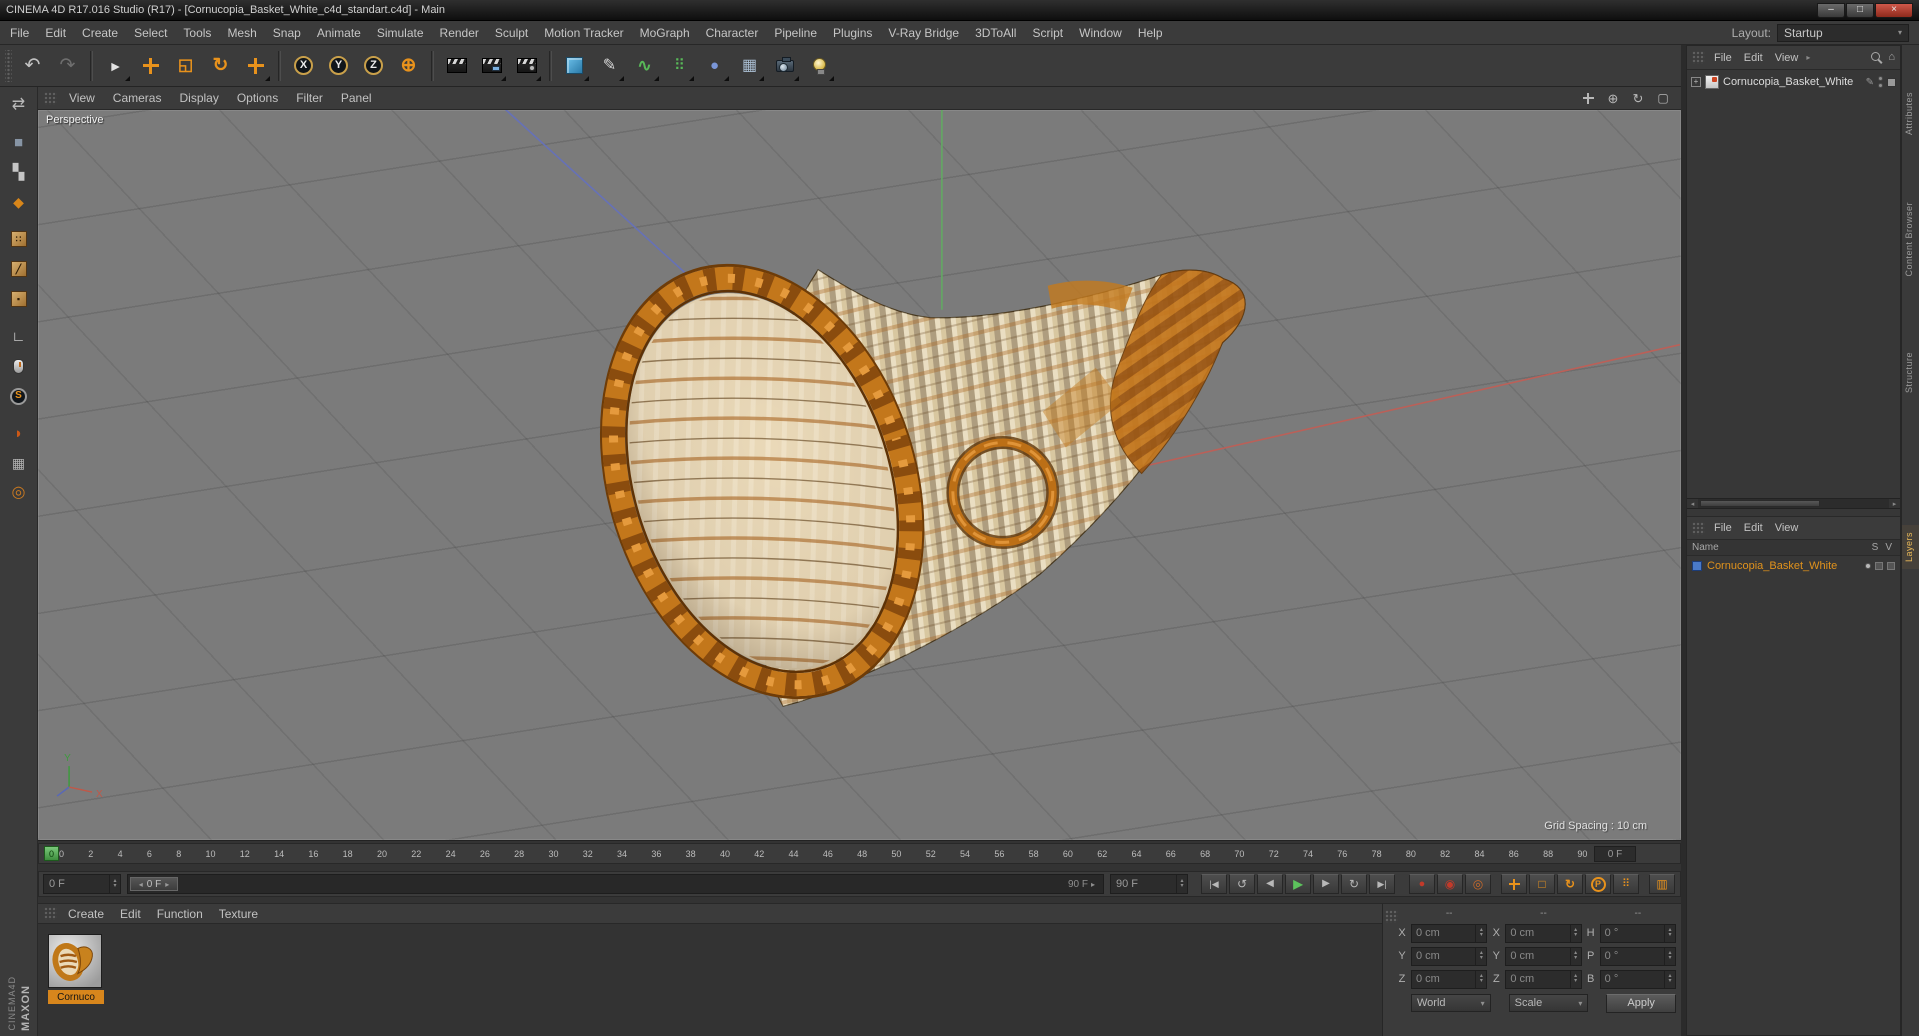  What do you see at coordinates (1422, 884) in the screenshot?
I see `record-keyframe-button: ●` at bounding box center [1422, 884].